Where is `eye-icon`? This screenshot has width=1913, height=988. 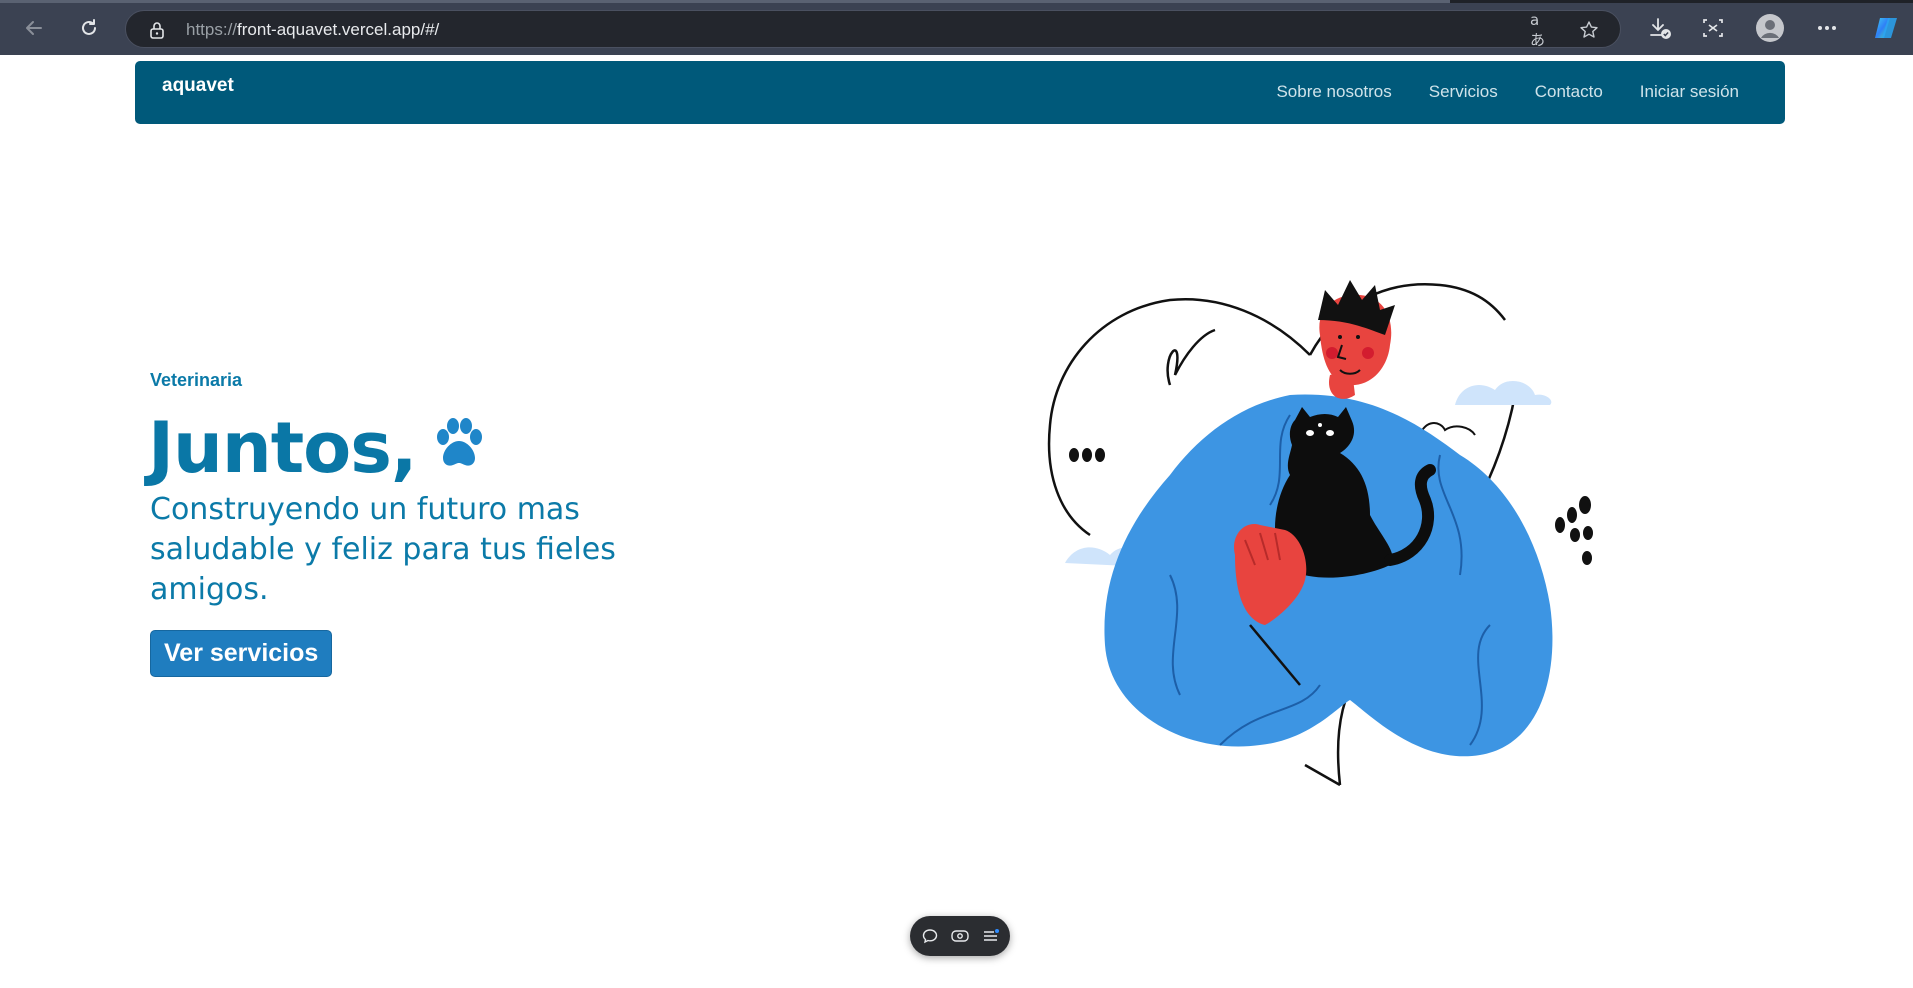
eye-icon is located at coordinates (960, 936).